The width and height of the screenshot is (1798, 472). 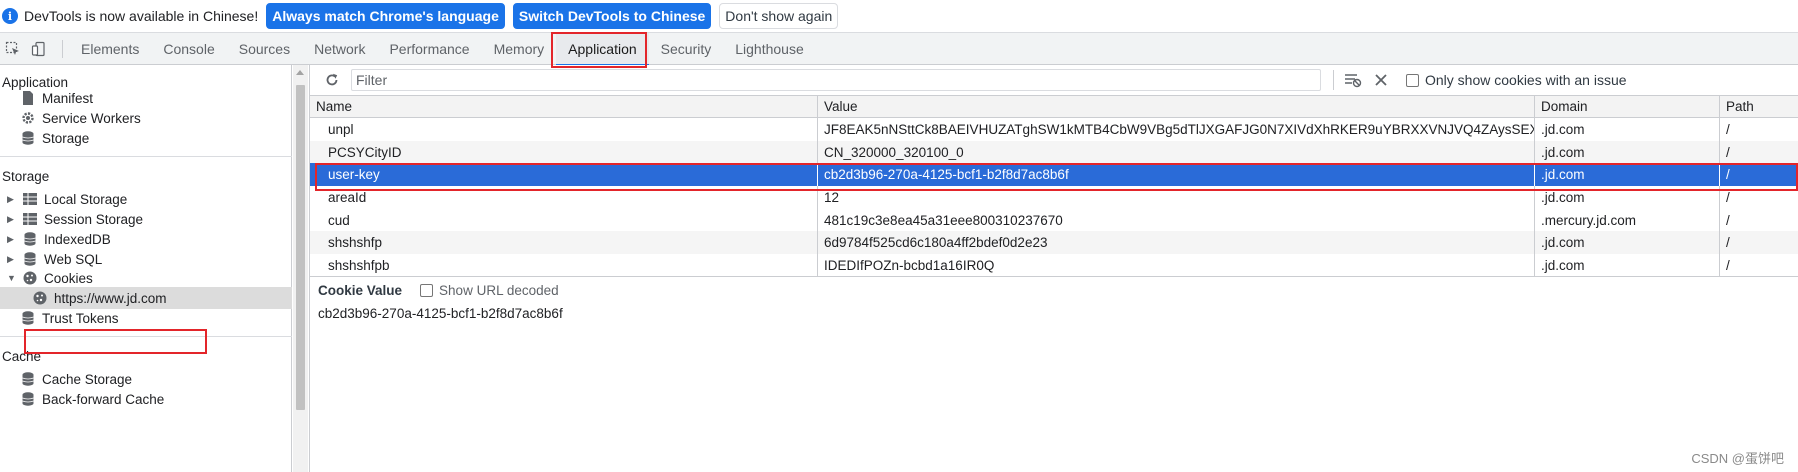 What do you see at coordinates (779, 16) in the screenshot?
I see `dont-show-again-button: Don't show again` at bounding box center [779, 16].